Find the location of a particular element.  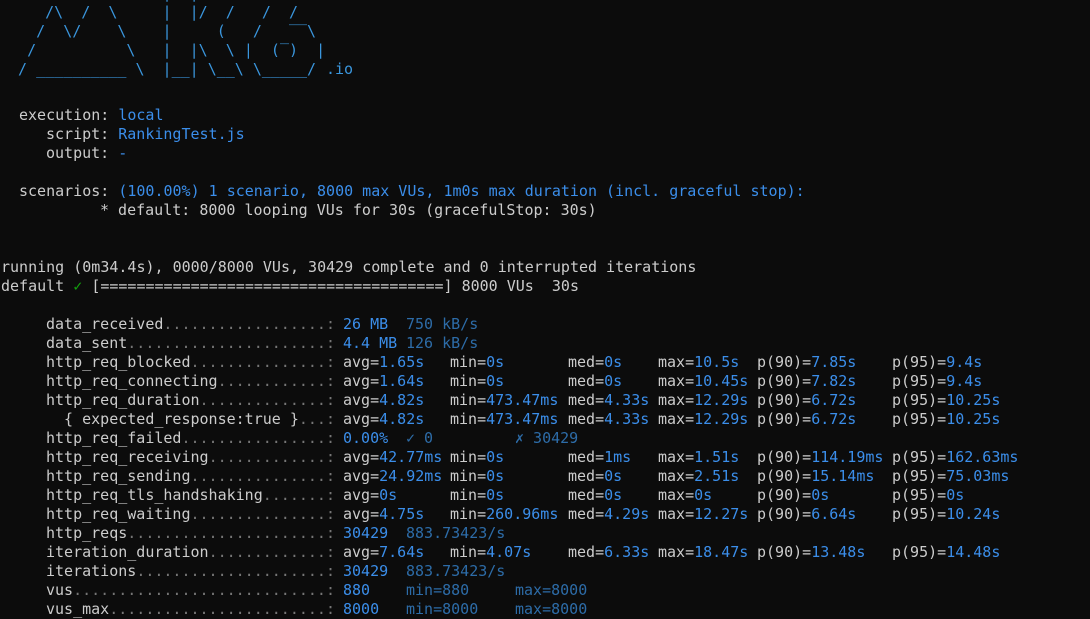

metric-min: min=260.96ms is located at coordinates (504, 514).